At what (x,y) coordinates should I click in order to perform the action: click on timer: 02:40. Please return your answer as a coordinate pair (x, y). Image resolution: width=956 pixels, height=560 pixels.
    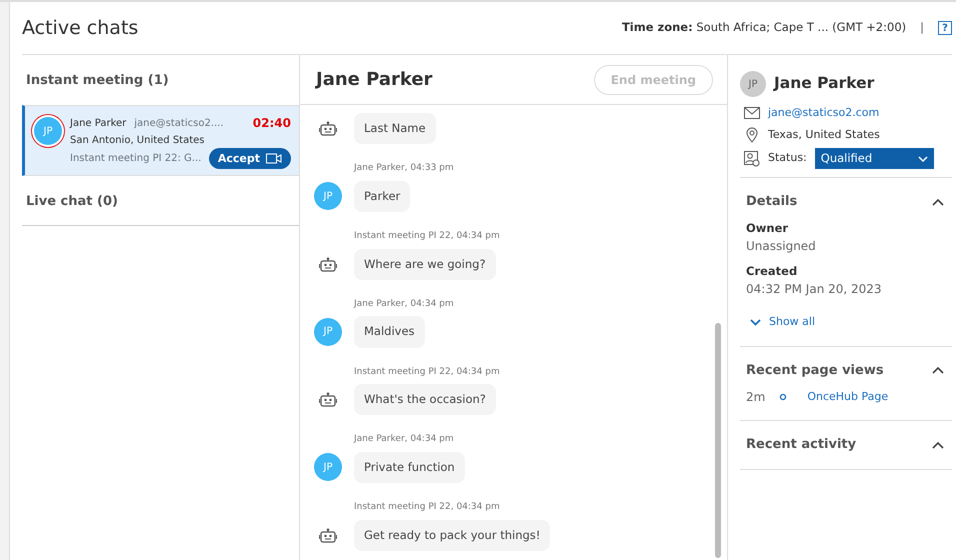
    Looking at the image, I should click on (271, 123).